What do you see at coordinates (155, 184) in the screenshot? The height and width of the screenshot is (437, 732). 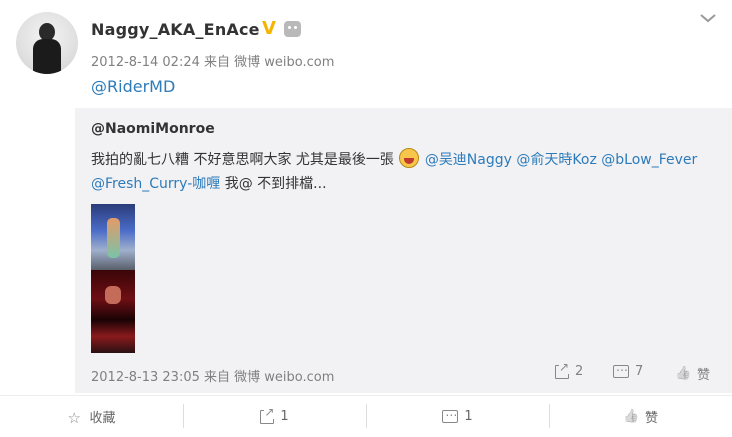 I see `mention-link: @Fresh_Curry-咖喱` at bounding box center [155, 184].